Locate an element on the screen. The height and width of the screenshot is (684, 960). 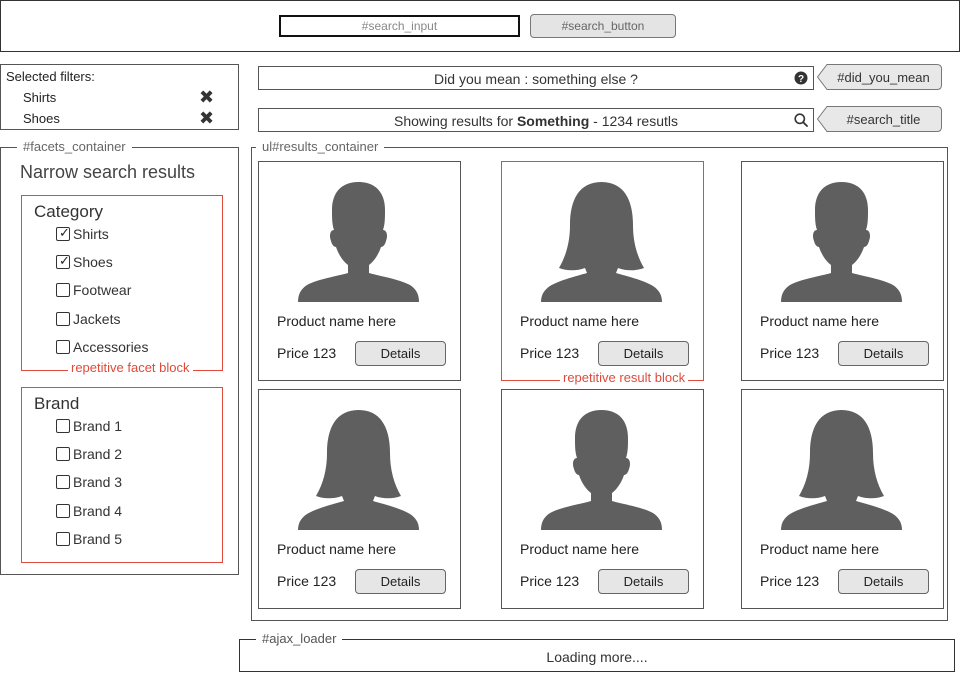
search-title-callout: #search_title is located at coordinates (879, 119).